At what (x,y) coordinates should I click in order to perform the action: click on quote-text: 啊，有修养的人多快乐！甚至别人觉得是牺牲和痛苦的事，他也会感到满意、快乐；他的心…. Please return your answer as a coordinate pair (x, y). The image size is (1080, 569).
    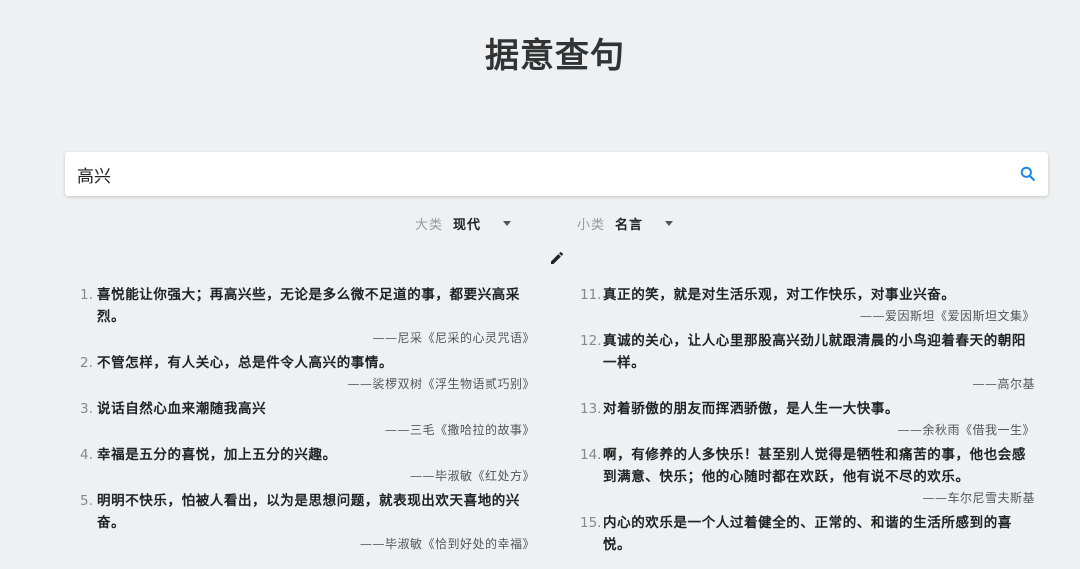
    Looking at the image, I should click on (814, 466).